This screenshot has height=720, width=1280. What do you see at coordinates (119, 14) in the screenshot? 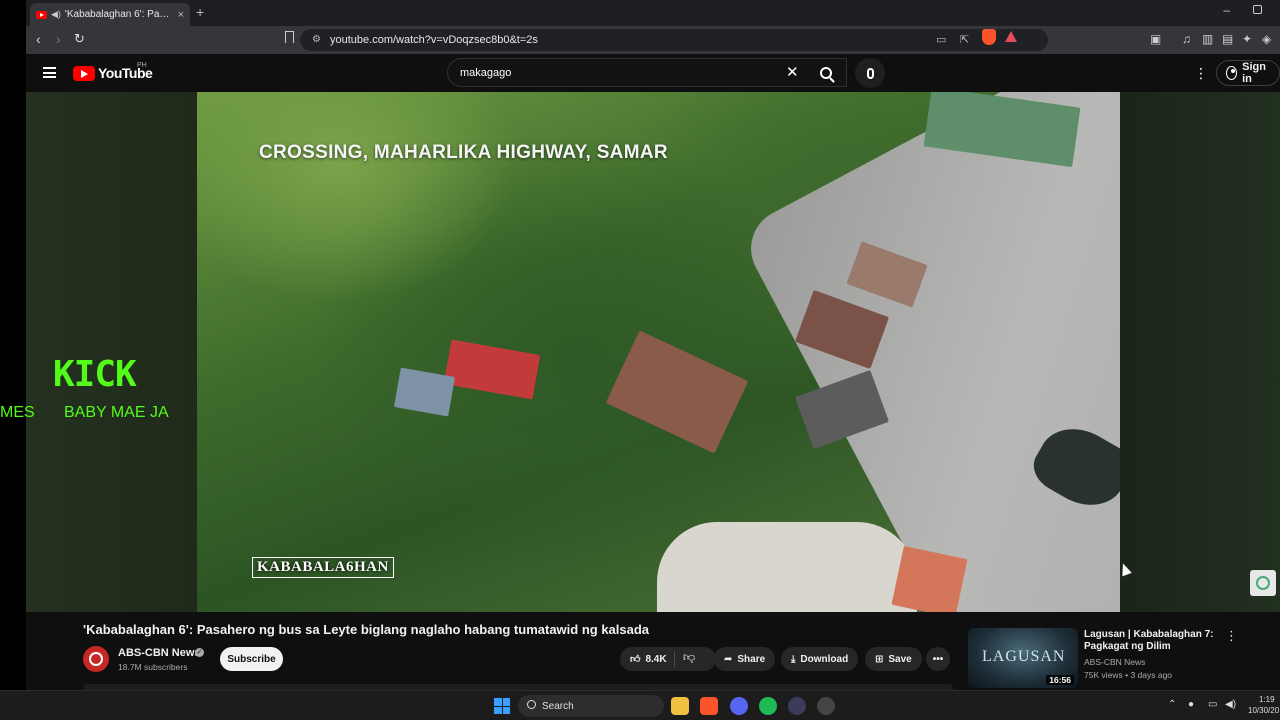
I see `tab-title: 'Kababalaghan 6': Pasahero ng` at bounding box center [119, 14].